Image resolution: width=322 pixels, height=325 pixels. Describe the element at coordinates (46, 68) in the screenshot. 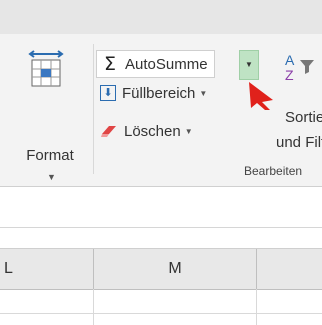

I see `format-cells-icon` at that location.